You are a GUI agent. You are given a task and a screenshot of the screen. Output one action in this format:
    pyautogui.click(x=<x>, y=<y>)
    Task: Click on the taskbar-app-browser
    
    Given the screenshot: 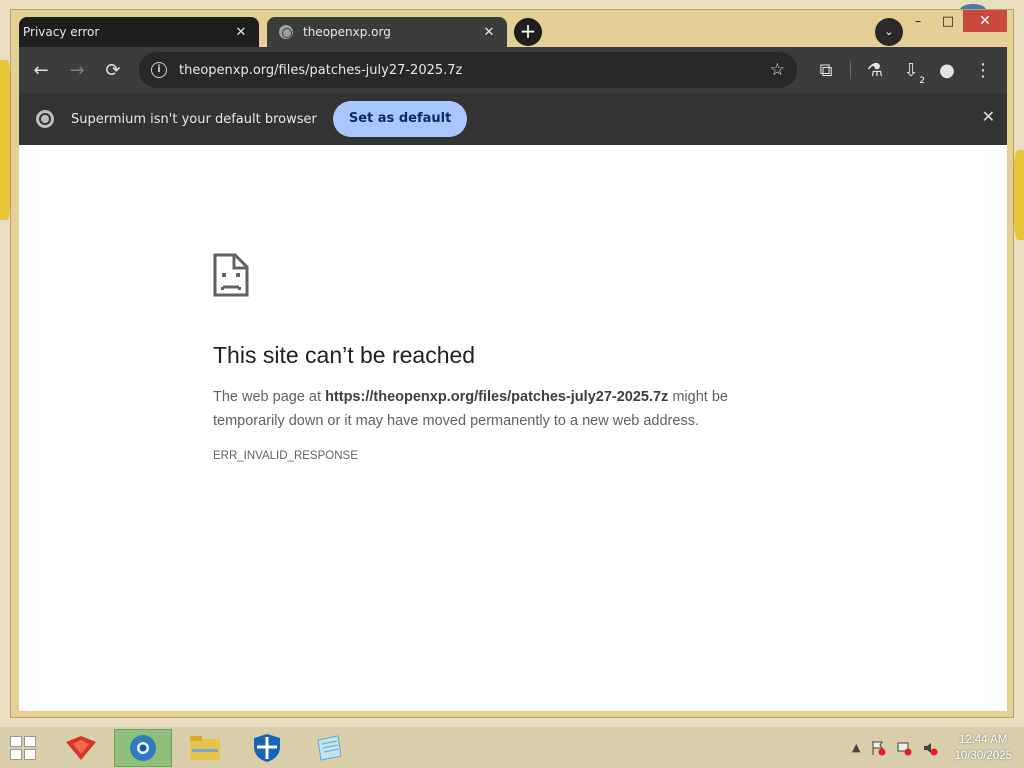 What is the action you would take?
    pyautogui.click(x=143, y=748)
    